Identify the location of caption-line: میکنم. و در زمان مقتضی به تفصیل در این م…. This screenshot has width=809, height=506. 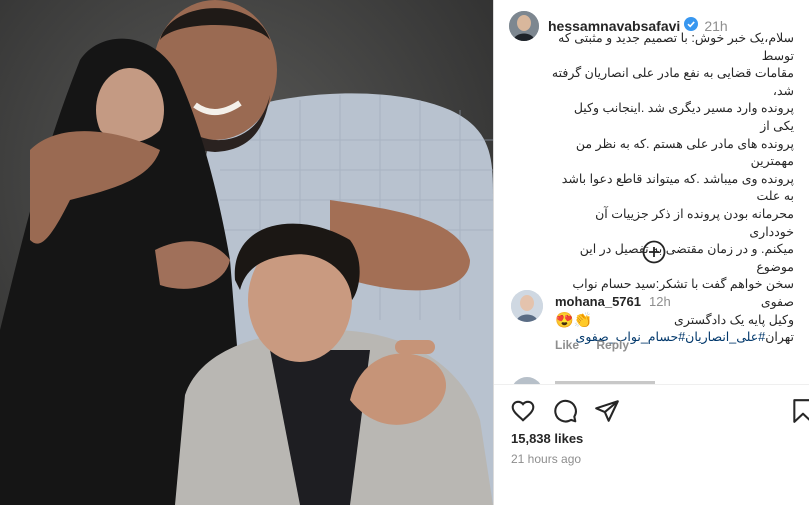
(686, 258).